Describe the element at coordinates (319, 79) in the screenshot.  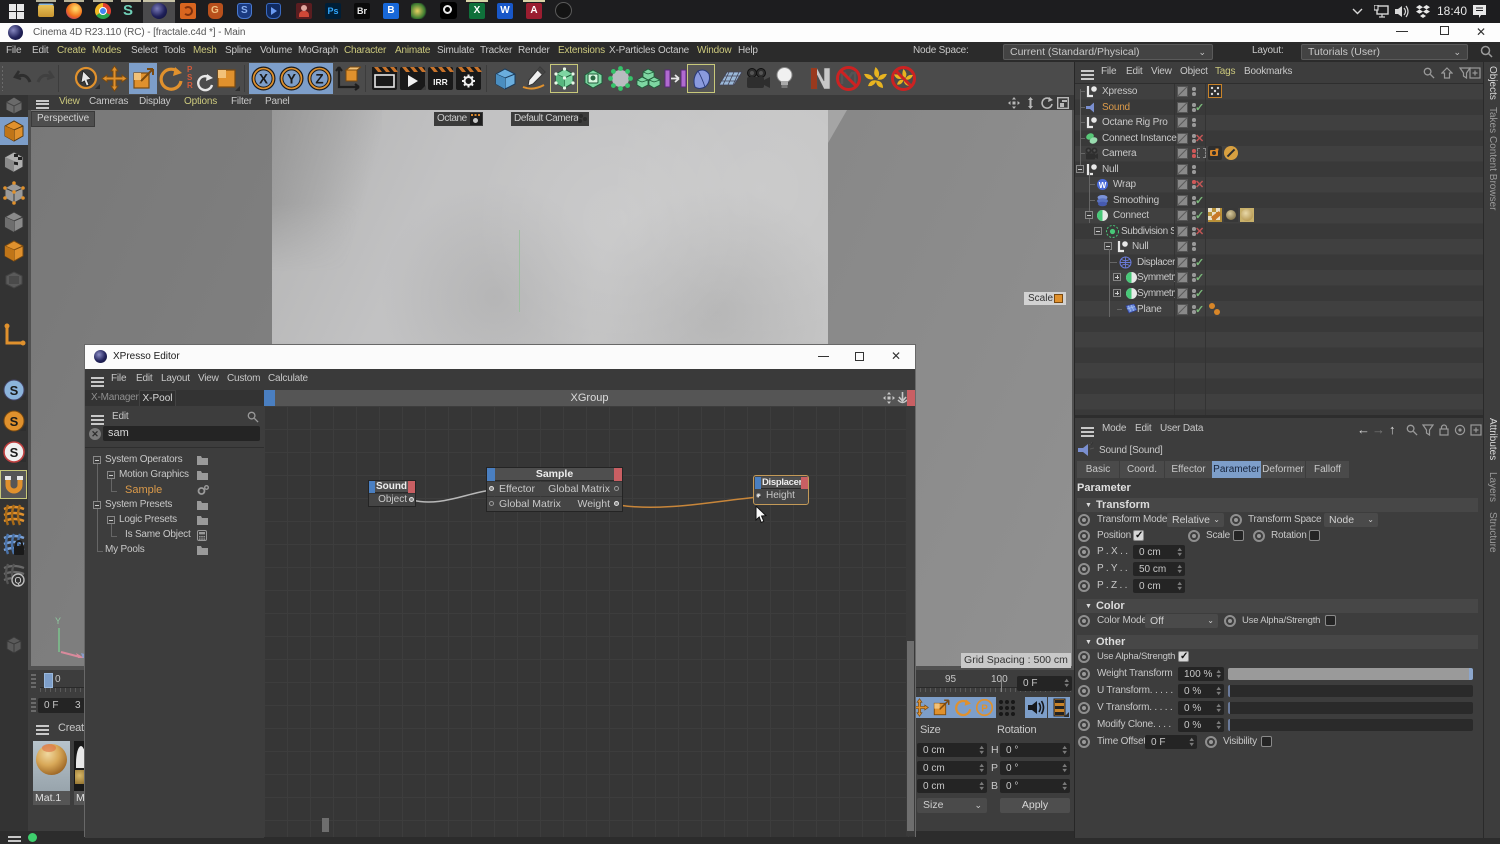
I see `svg-text: Z` at that location.